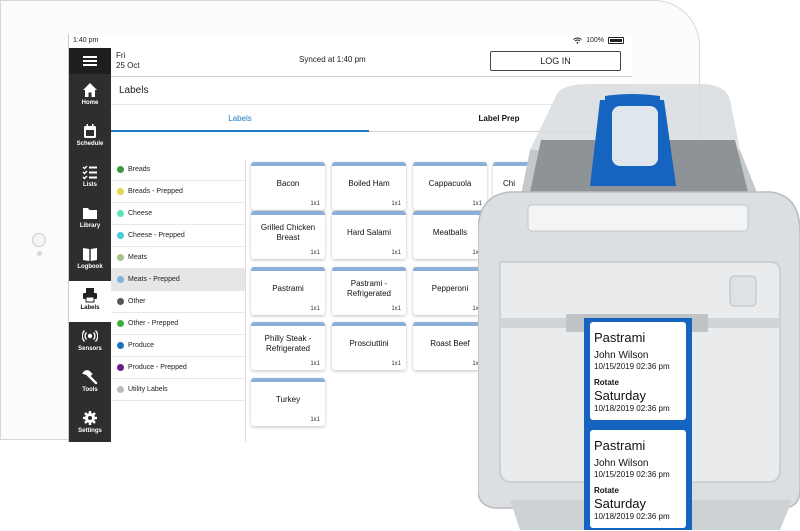  I want to click on category-item: Breads, so click(178, 170).